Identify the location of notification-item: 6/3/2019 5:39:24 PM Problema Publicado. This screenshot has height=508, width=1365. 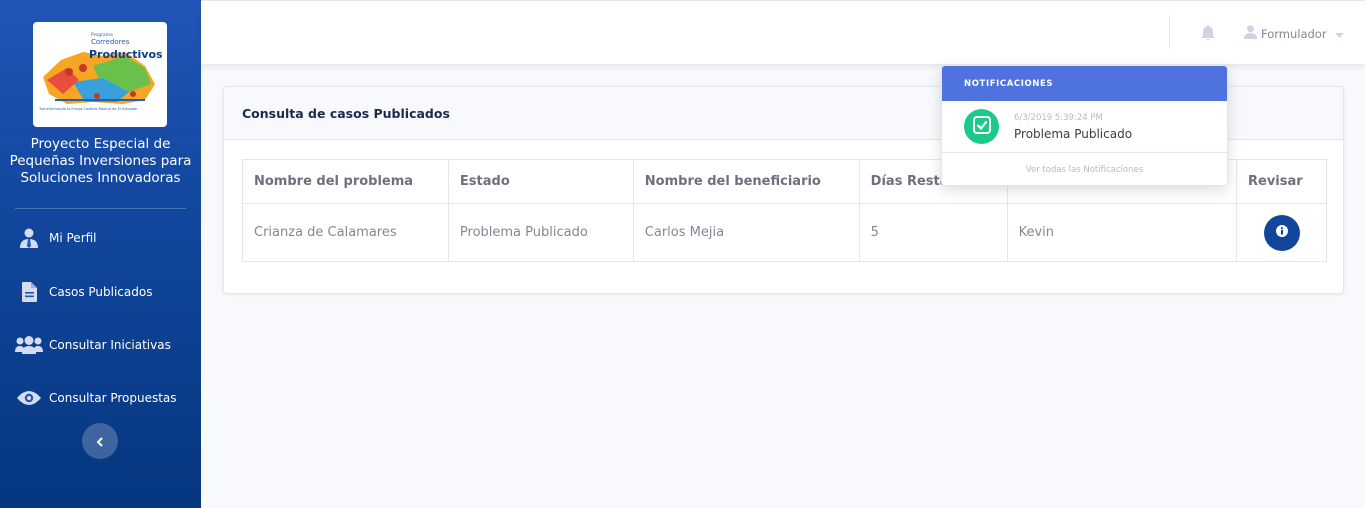
(1084, 127).